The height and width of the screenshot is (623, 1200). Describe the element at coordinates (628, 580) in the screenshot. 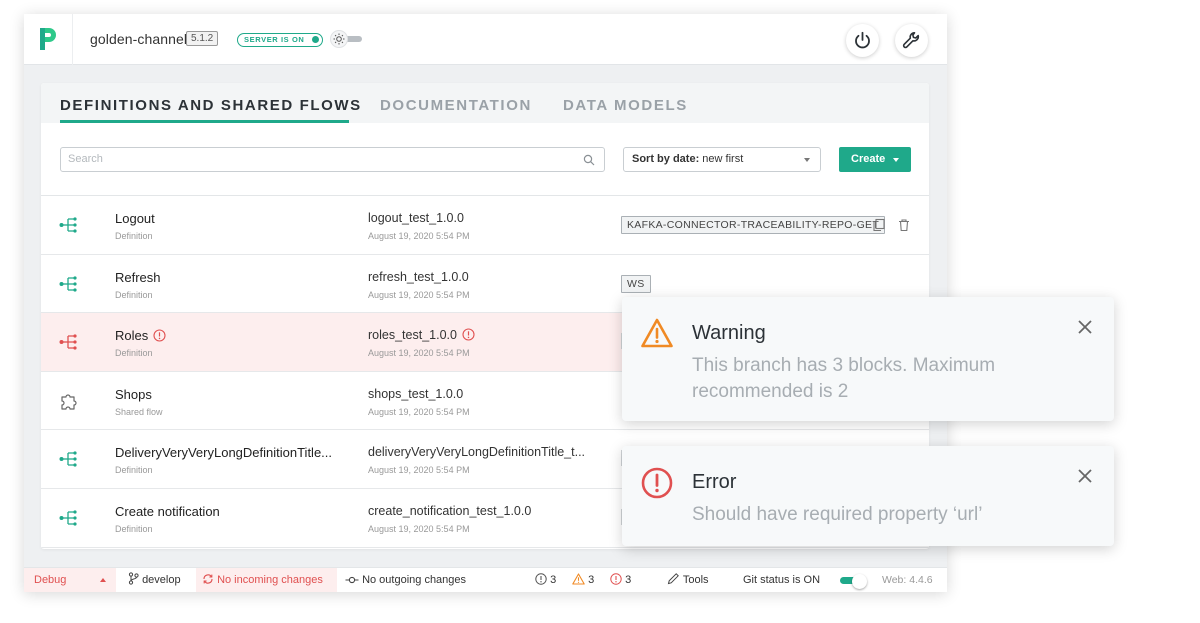

I see `error-count: 3` at that location.